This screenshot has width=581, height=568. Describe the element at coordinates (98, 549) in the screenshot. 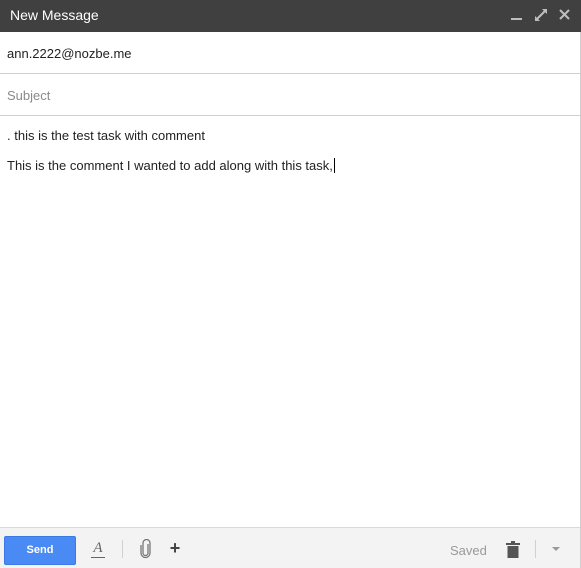

I see `formatting-options-icon: A` at that location.